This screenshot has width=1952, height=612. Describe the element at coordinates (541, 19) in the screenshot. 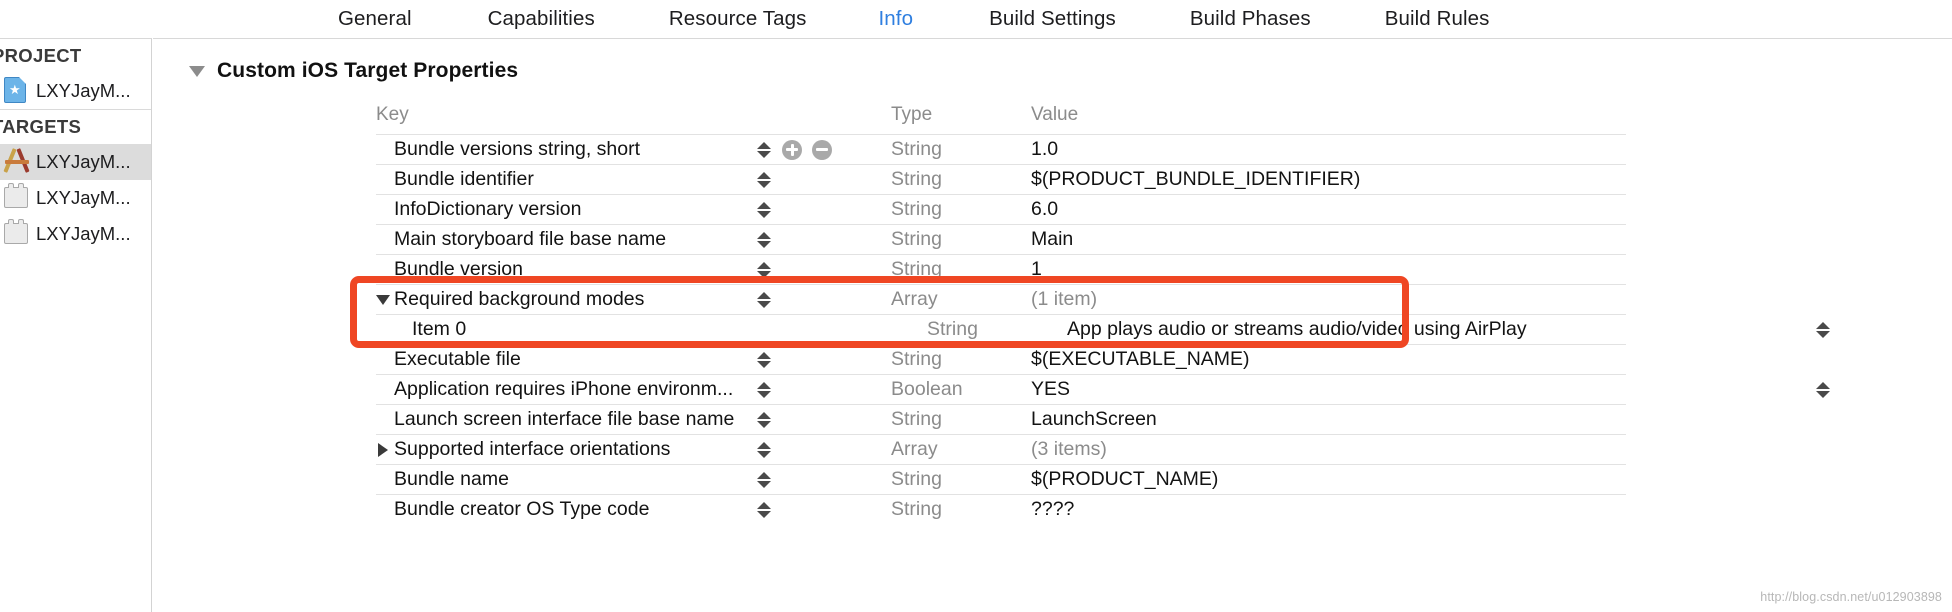

I see `tab-capabilities: Capabilities` at that location.